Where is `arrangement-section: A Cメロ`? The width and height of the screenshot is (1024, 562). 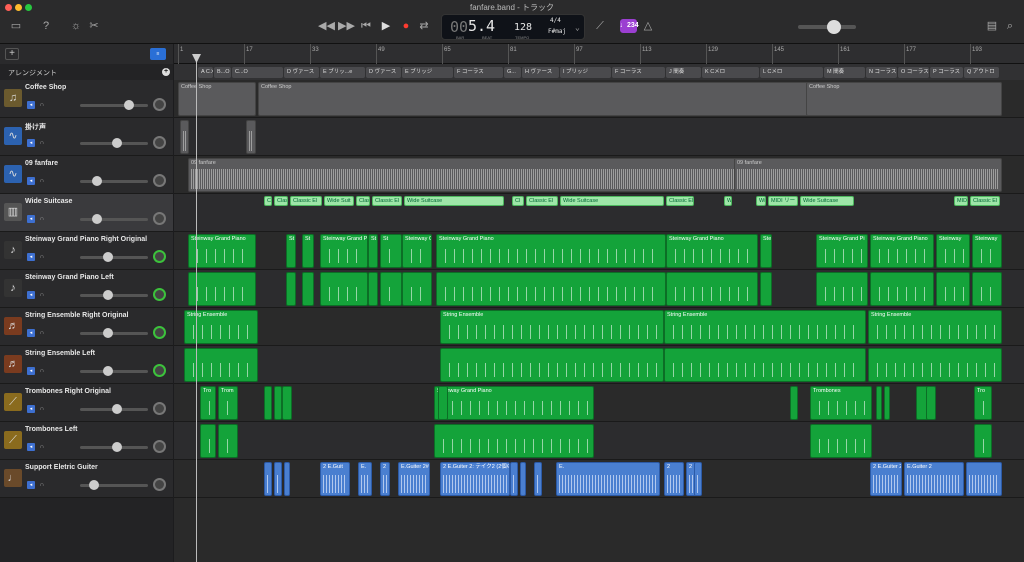 arrangement-section: A Cメロ is located at coordinates (205, 72).